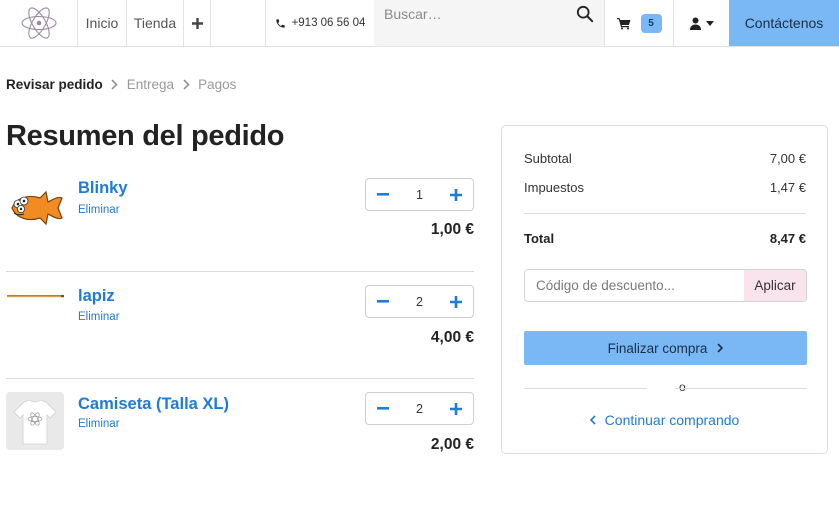 The height and width of the screenshot is (520, 839). I want to click on nav-more-button, so click(197, 23).